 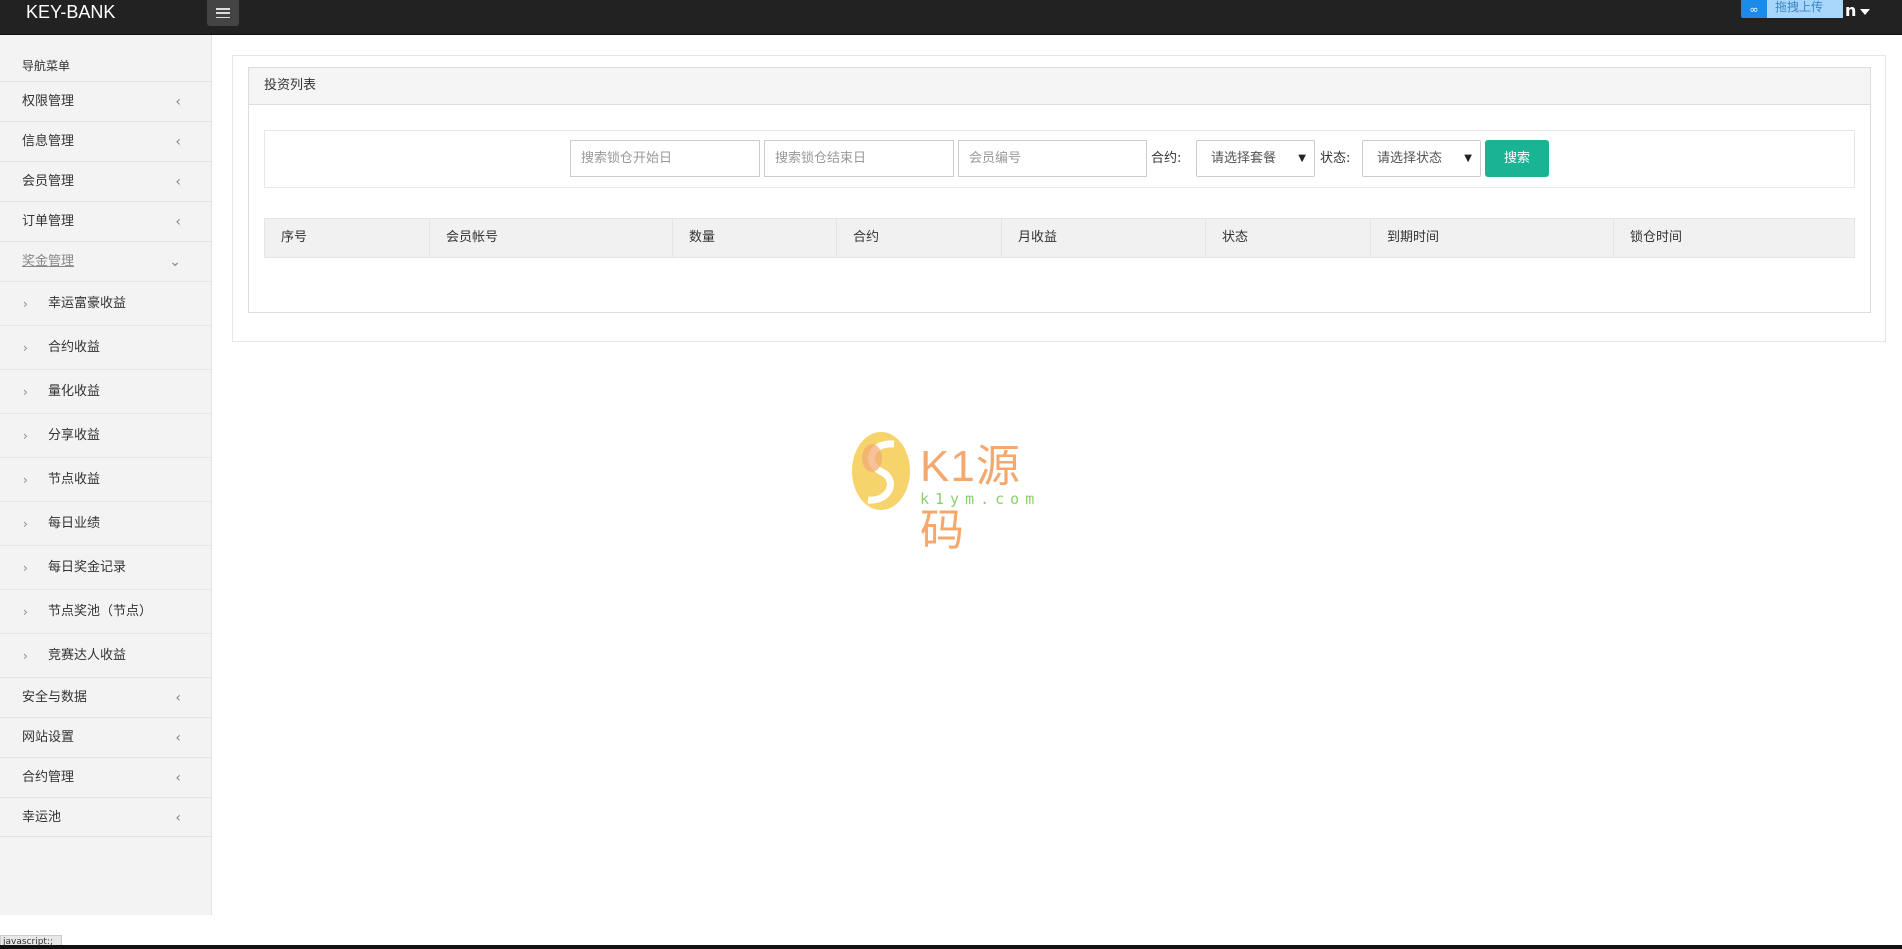 I want to click on column-header: 到期时间, so click(x=1492, y=238).